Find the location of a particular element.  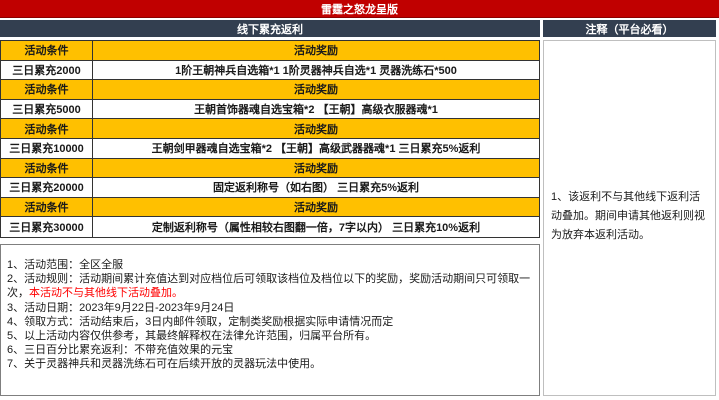

note-text: 1、活动范围：全区全服 is located at coordinates (65, 264).